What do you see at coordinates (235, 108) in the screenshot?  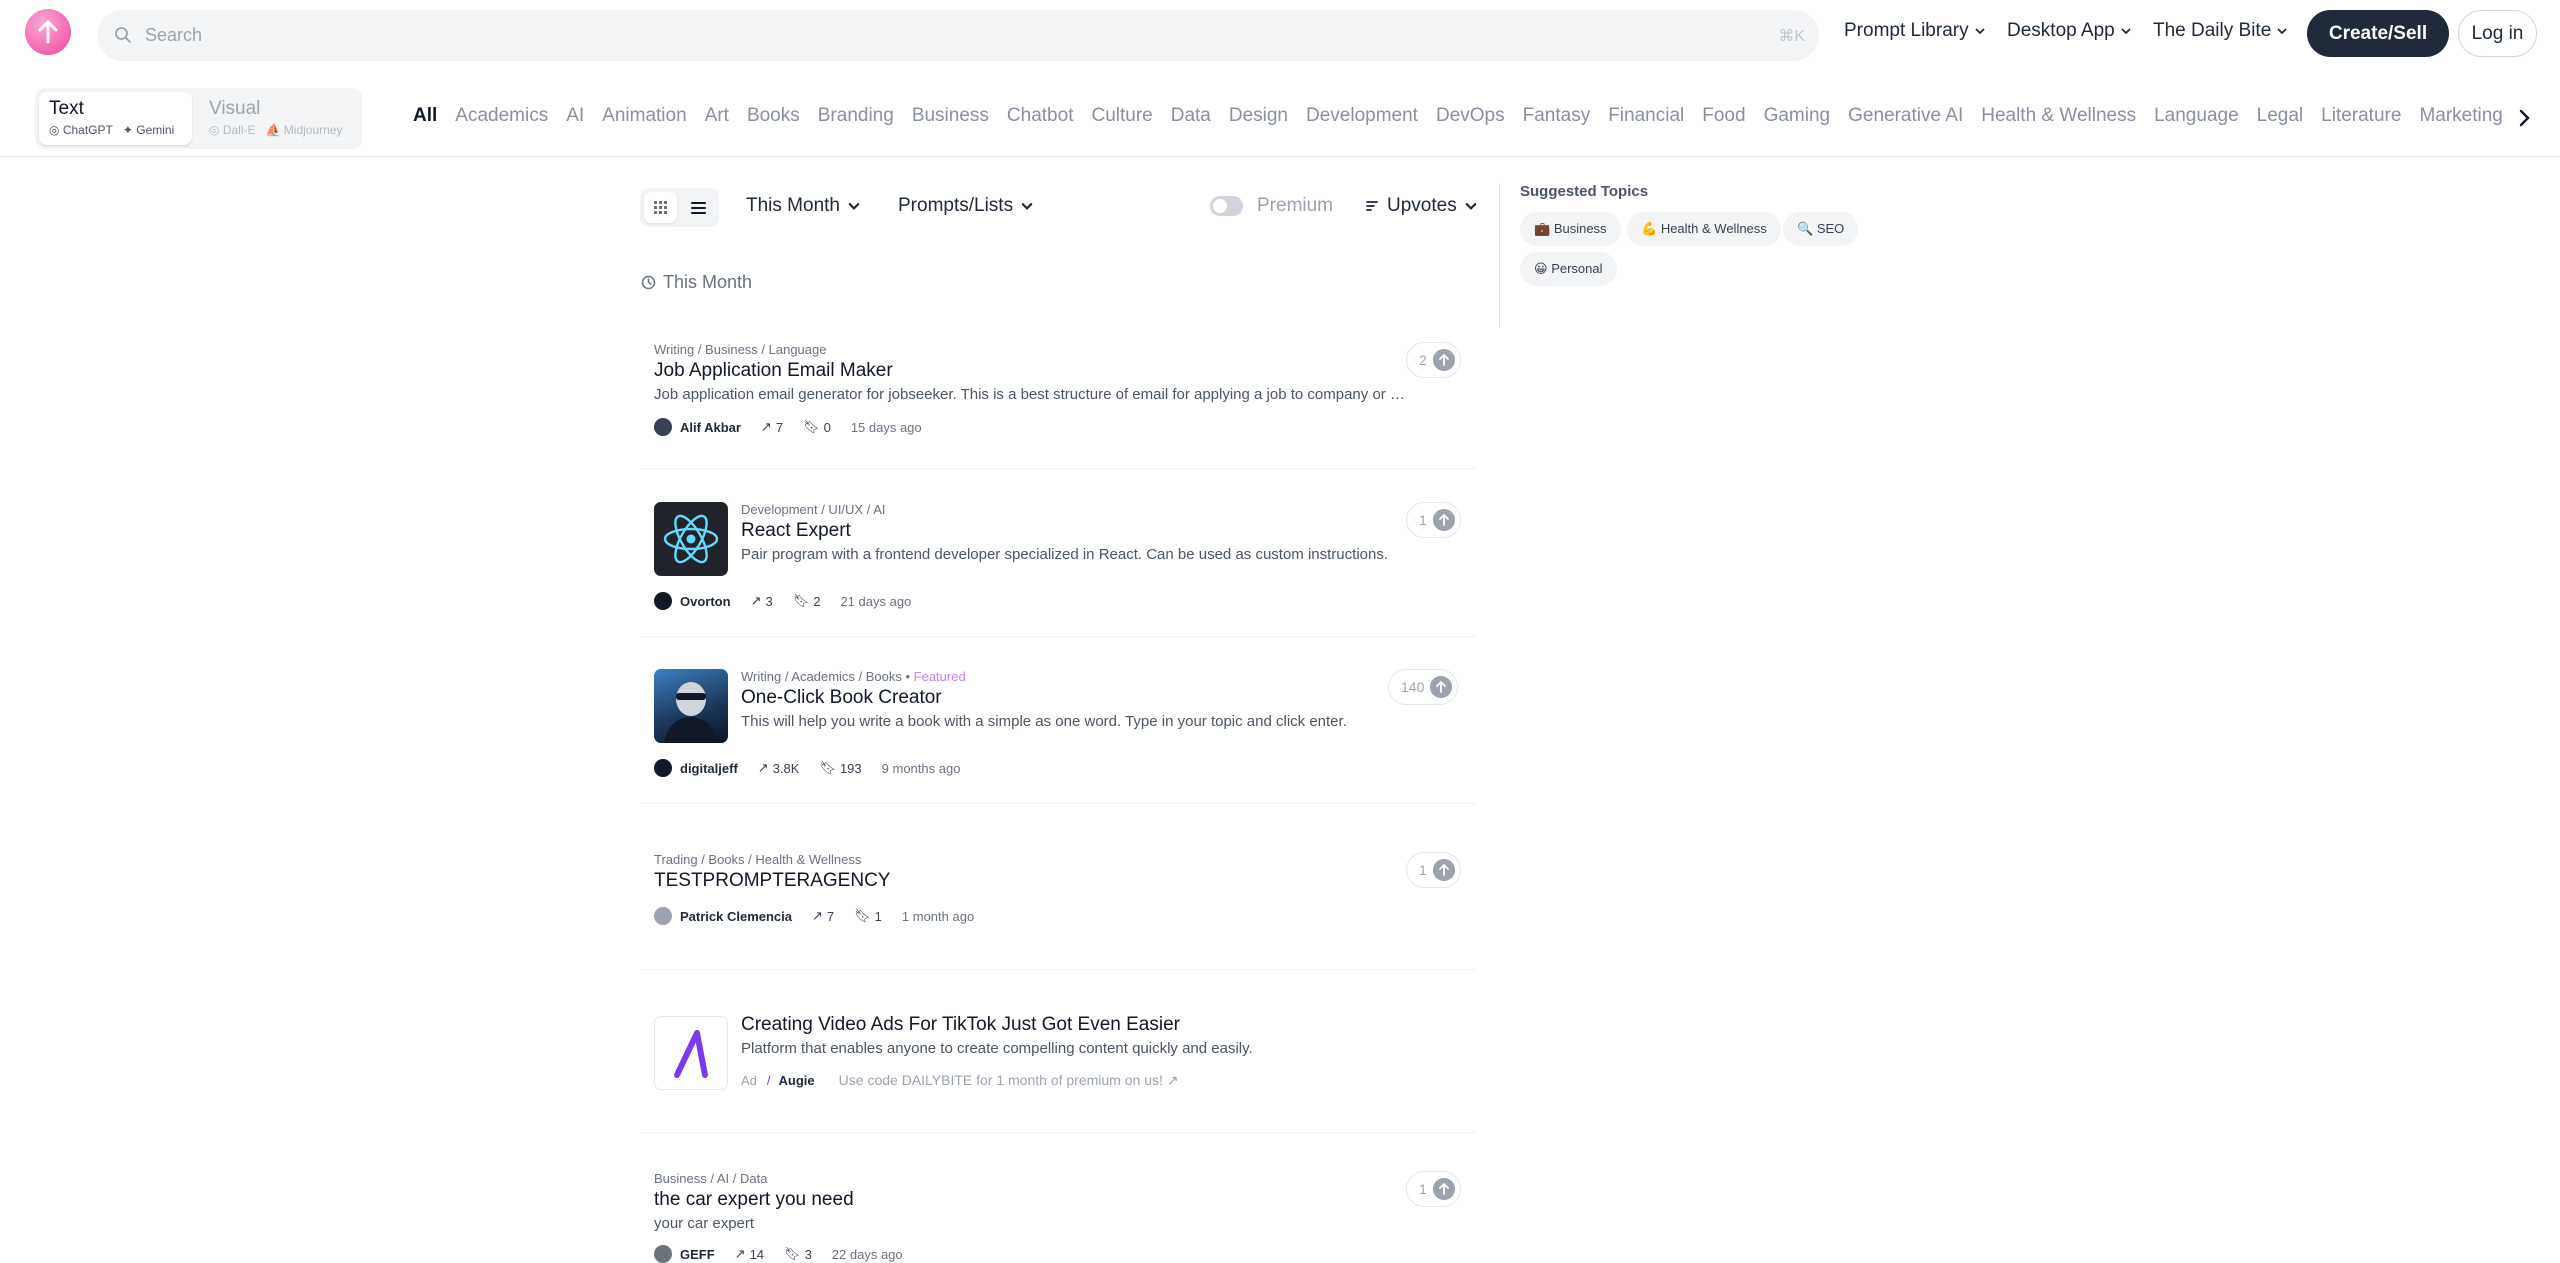 I see `mode-visual-label: Visual` at bounding box center [235, 108].